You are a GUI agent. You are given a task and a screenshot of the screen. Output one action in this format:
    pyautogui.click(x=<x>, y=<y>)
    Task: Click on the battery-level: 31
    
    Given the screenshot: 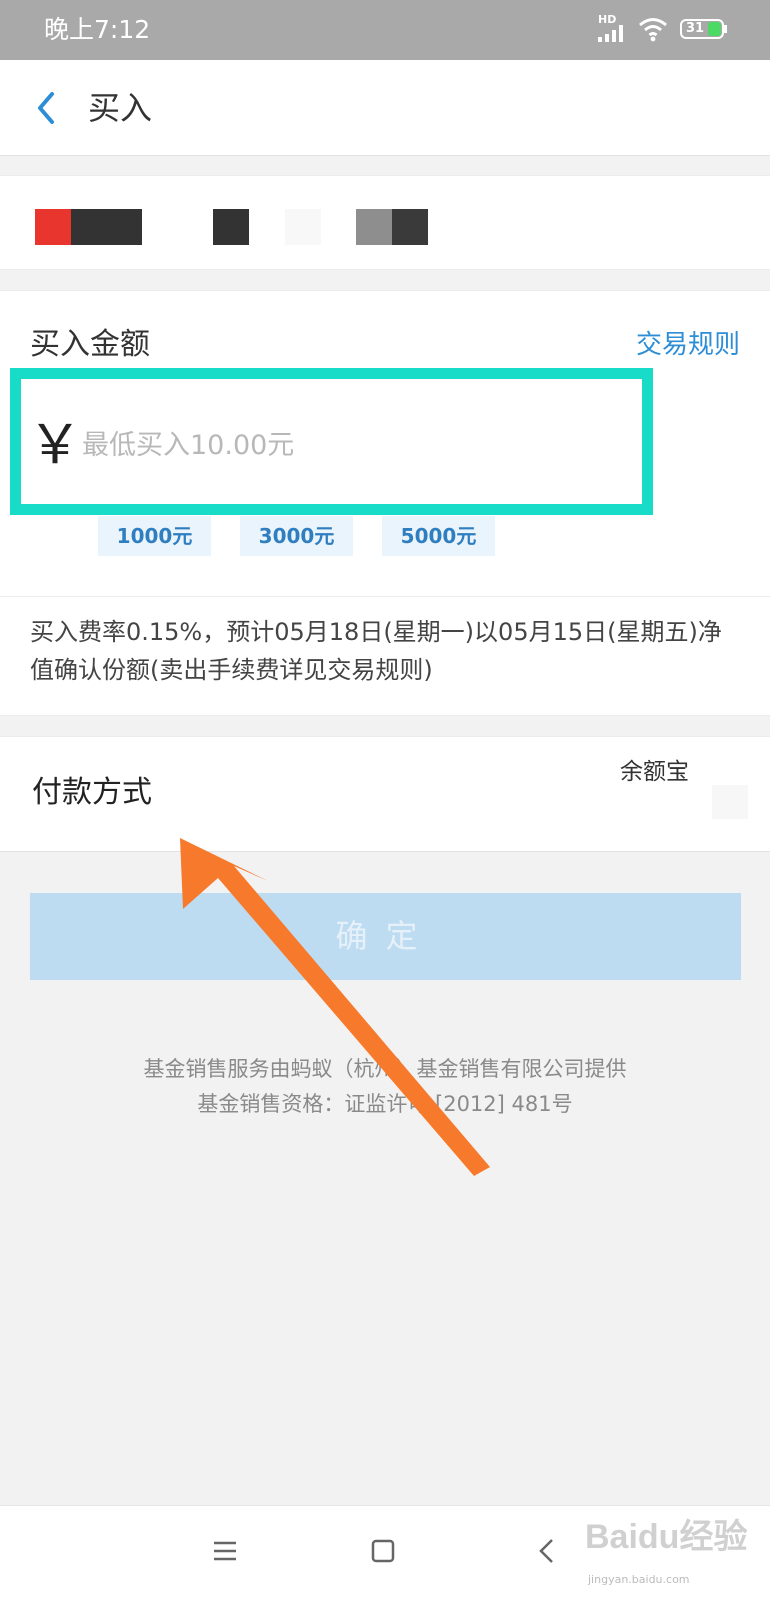 What is the action you would take?
    pyautogui.click(x=695, y=28)
    